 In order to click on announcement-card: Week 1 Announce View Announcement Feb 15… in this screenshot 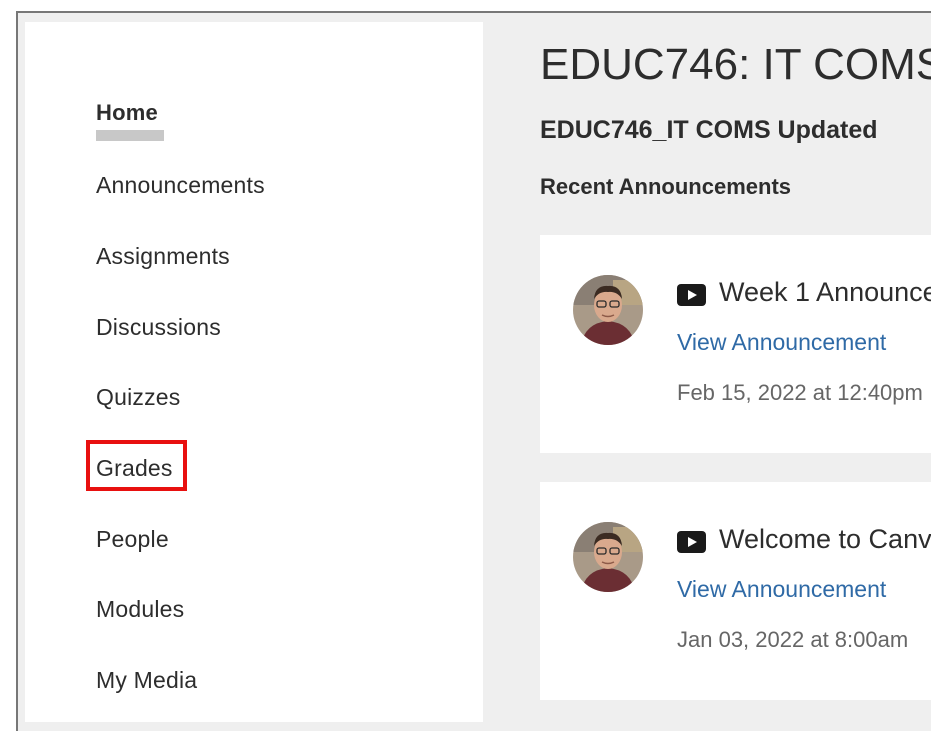, I will do `click(735, 344)`.